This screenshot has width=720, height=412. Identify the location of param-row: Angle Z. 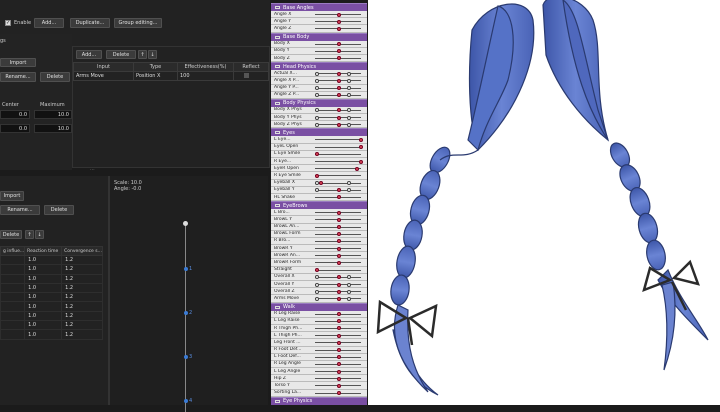
(319, 29).